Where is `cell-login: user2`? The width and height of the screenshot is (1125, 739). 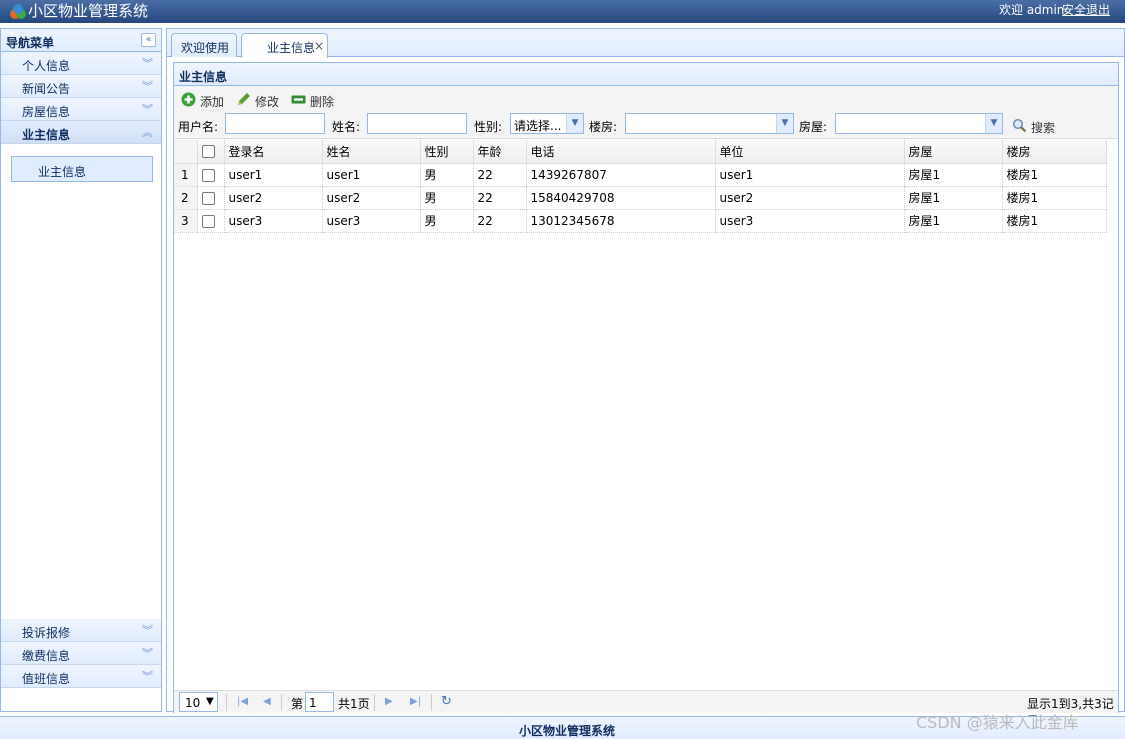 cell-login: user2 is located at coordinates (273, 198).